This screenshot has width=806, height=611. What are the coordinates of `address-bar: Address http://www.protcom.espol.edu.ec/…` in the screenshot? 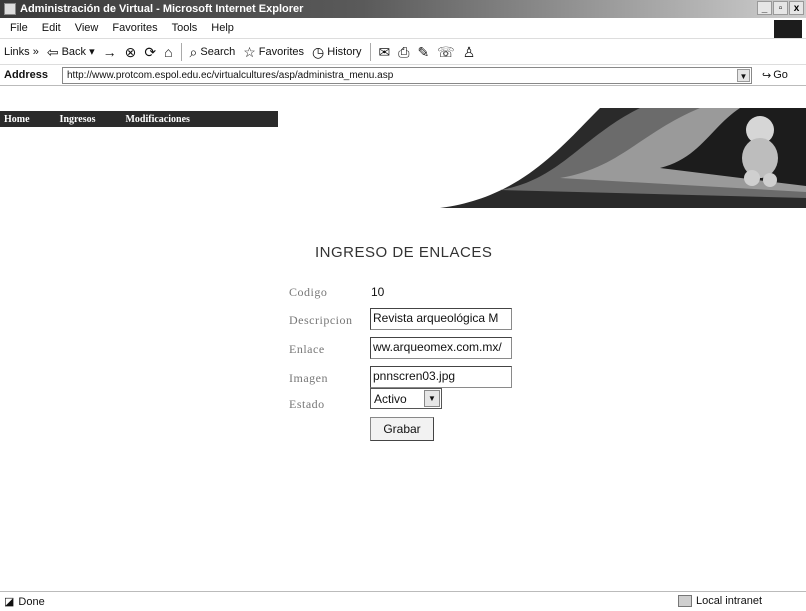 It's located at (403, 75).